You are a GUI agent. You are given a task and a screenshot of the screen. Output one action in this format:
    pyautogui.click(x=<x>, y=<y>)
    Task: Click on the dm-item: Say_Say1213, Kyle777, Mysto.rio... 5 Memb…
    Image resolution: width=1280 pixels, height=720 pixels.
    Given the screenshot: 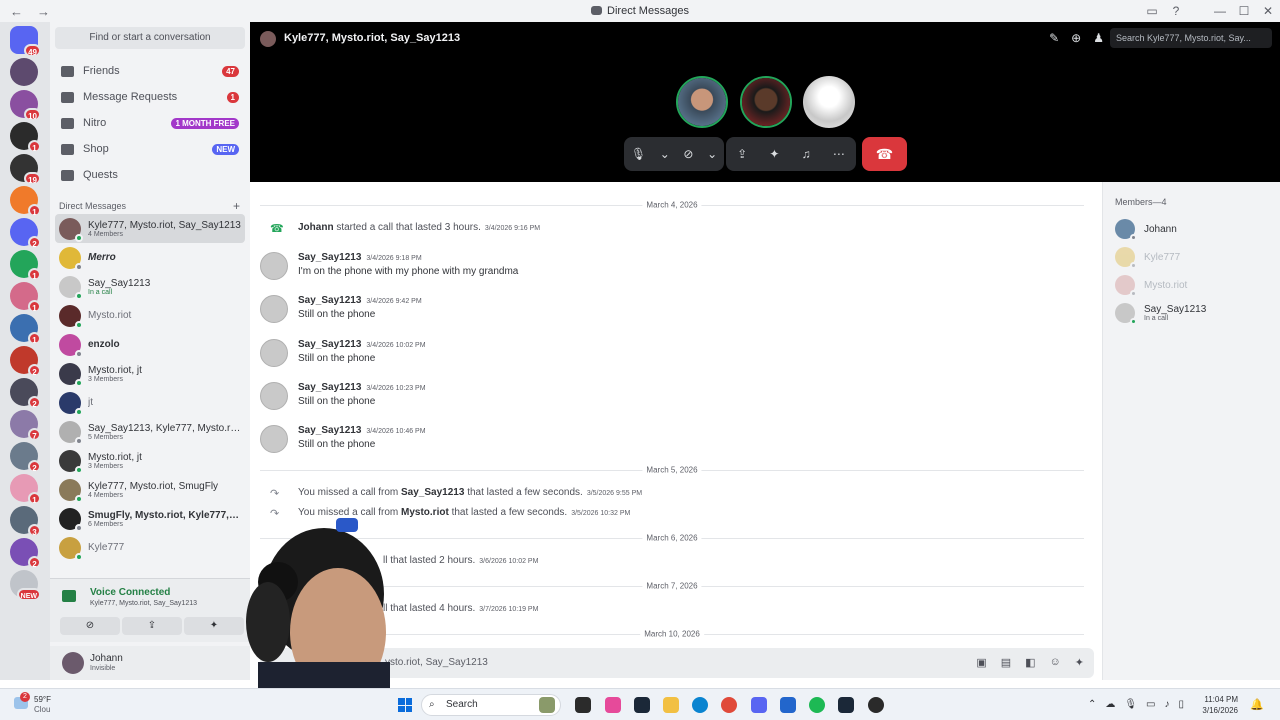 What is the action you would take?
    pyautogui.click(x=150, y=431)
    